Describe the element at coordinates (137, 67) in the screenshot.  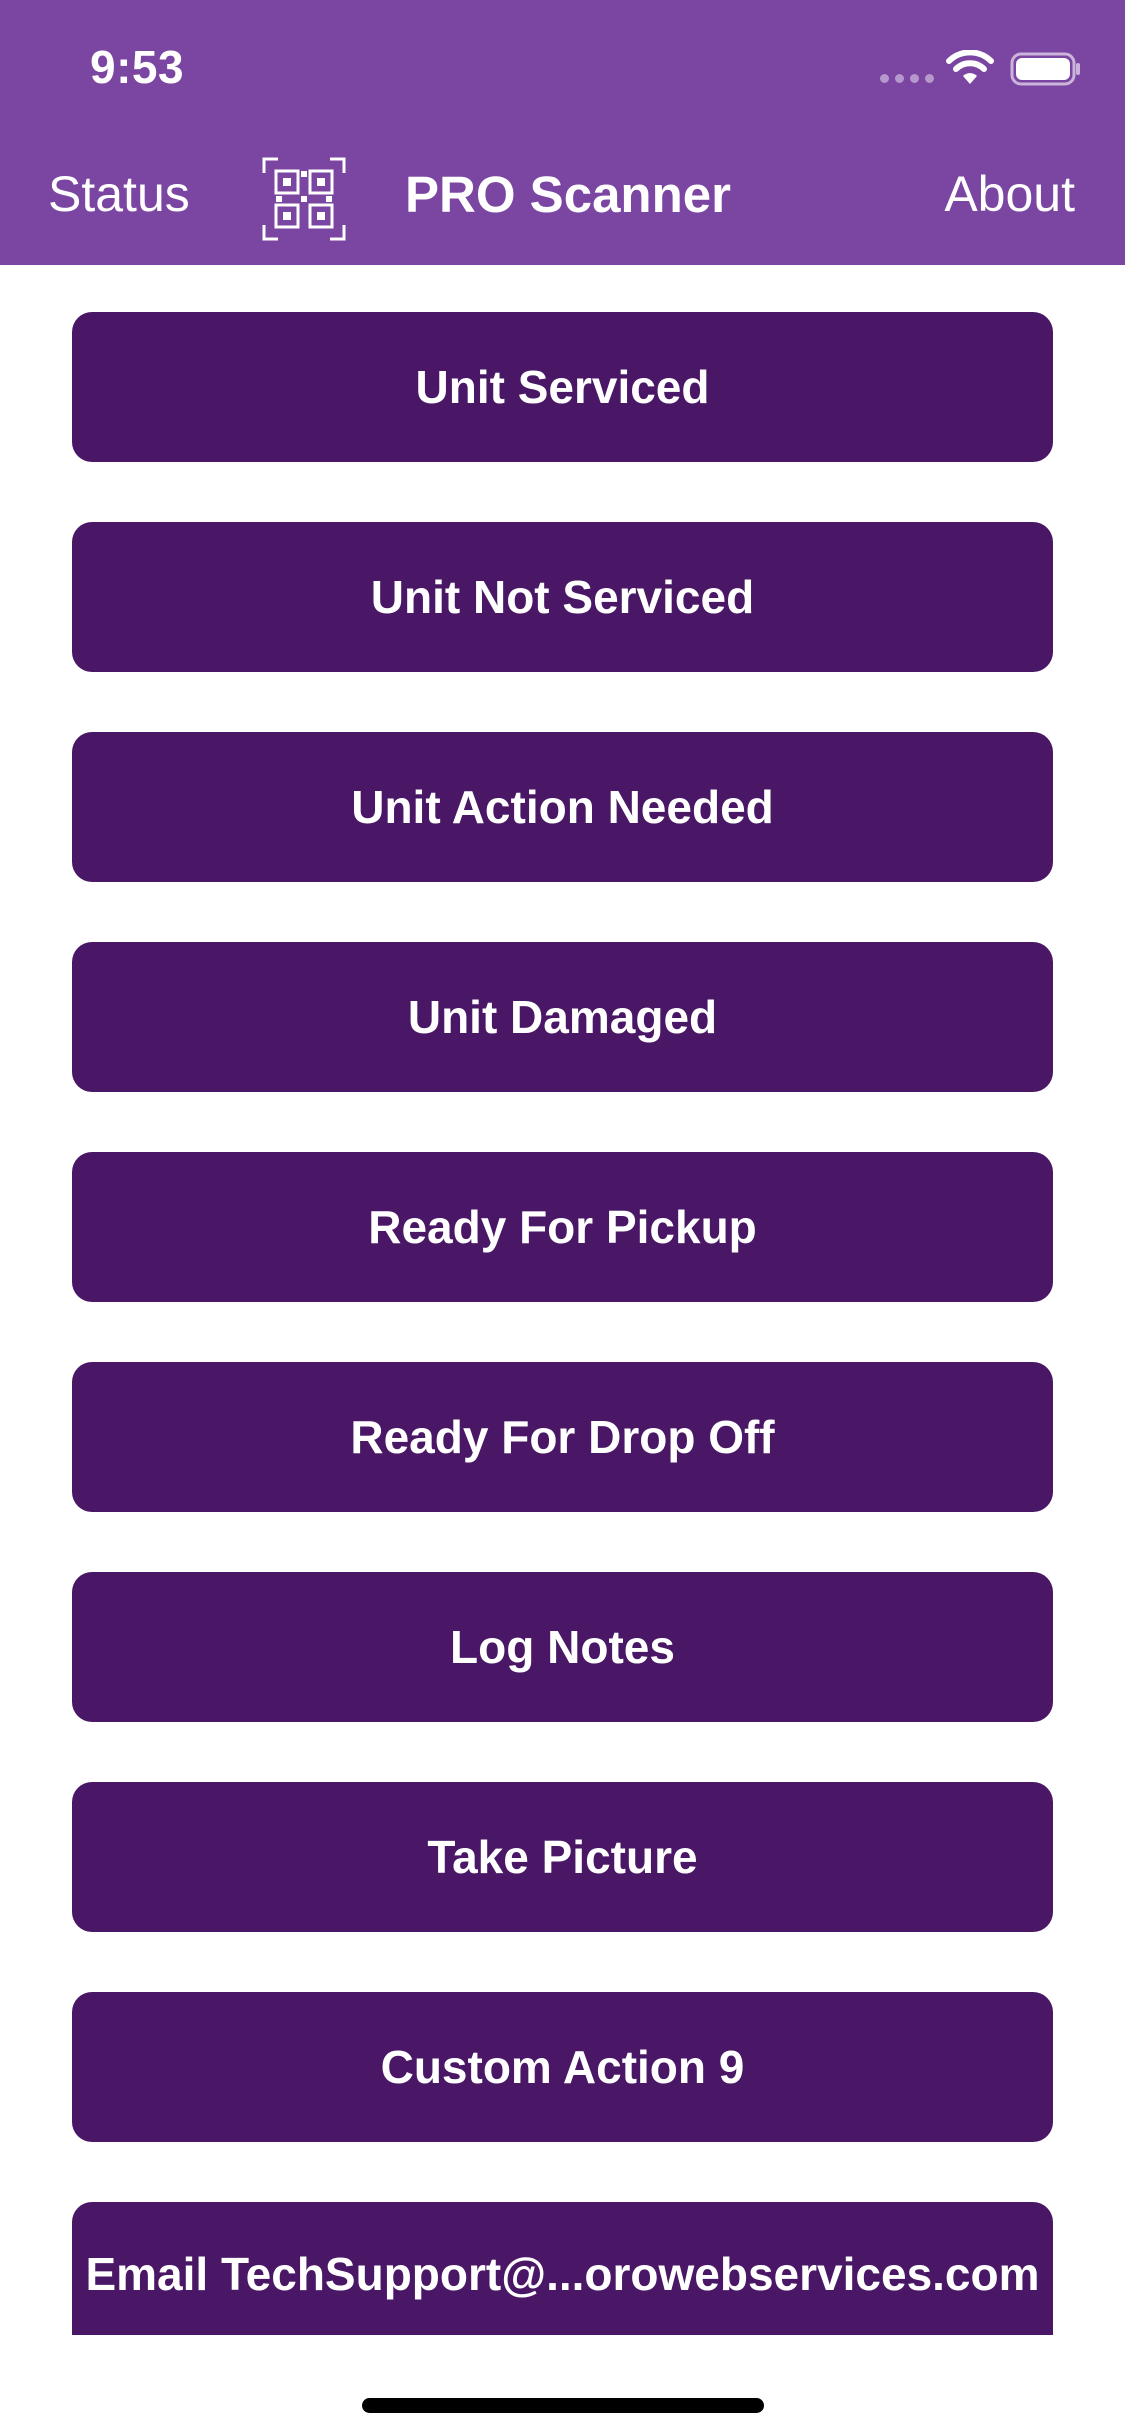
I see `status-time: 9:53` at that location.